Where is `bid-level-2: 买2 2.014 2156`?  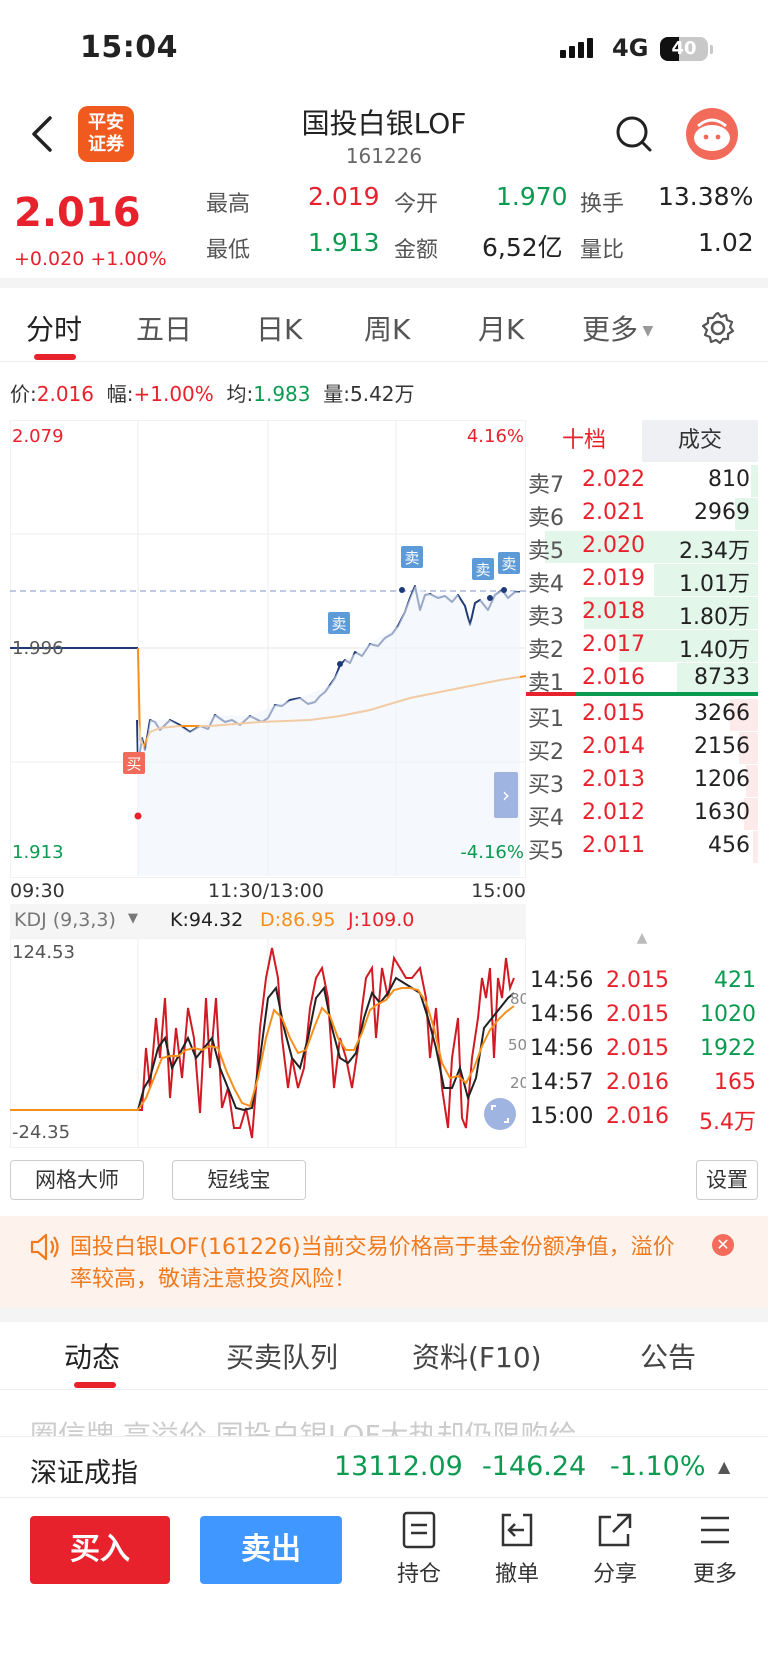
bid-level-2: 买2 2.014 2156 is located at coordinates (642, 748).